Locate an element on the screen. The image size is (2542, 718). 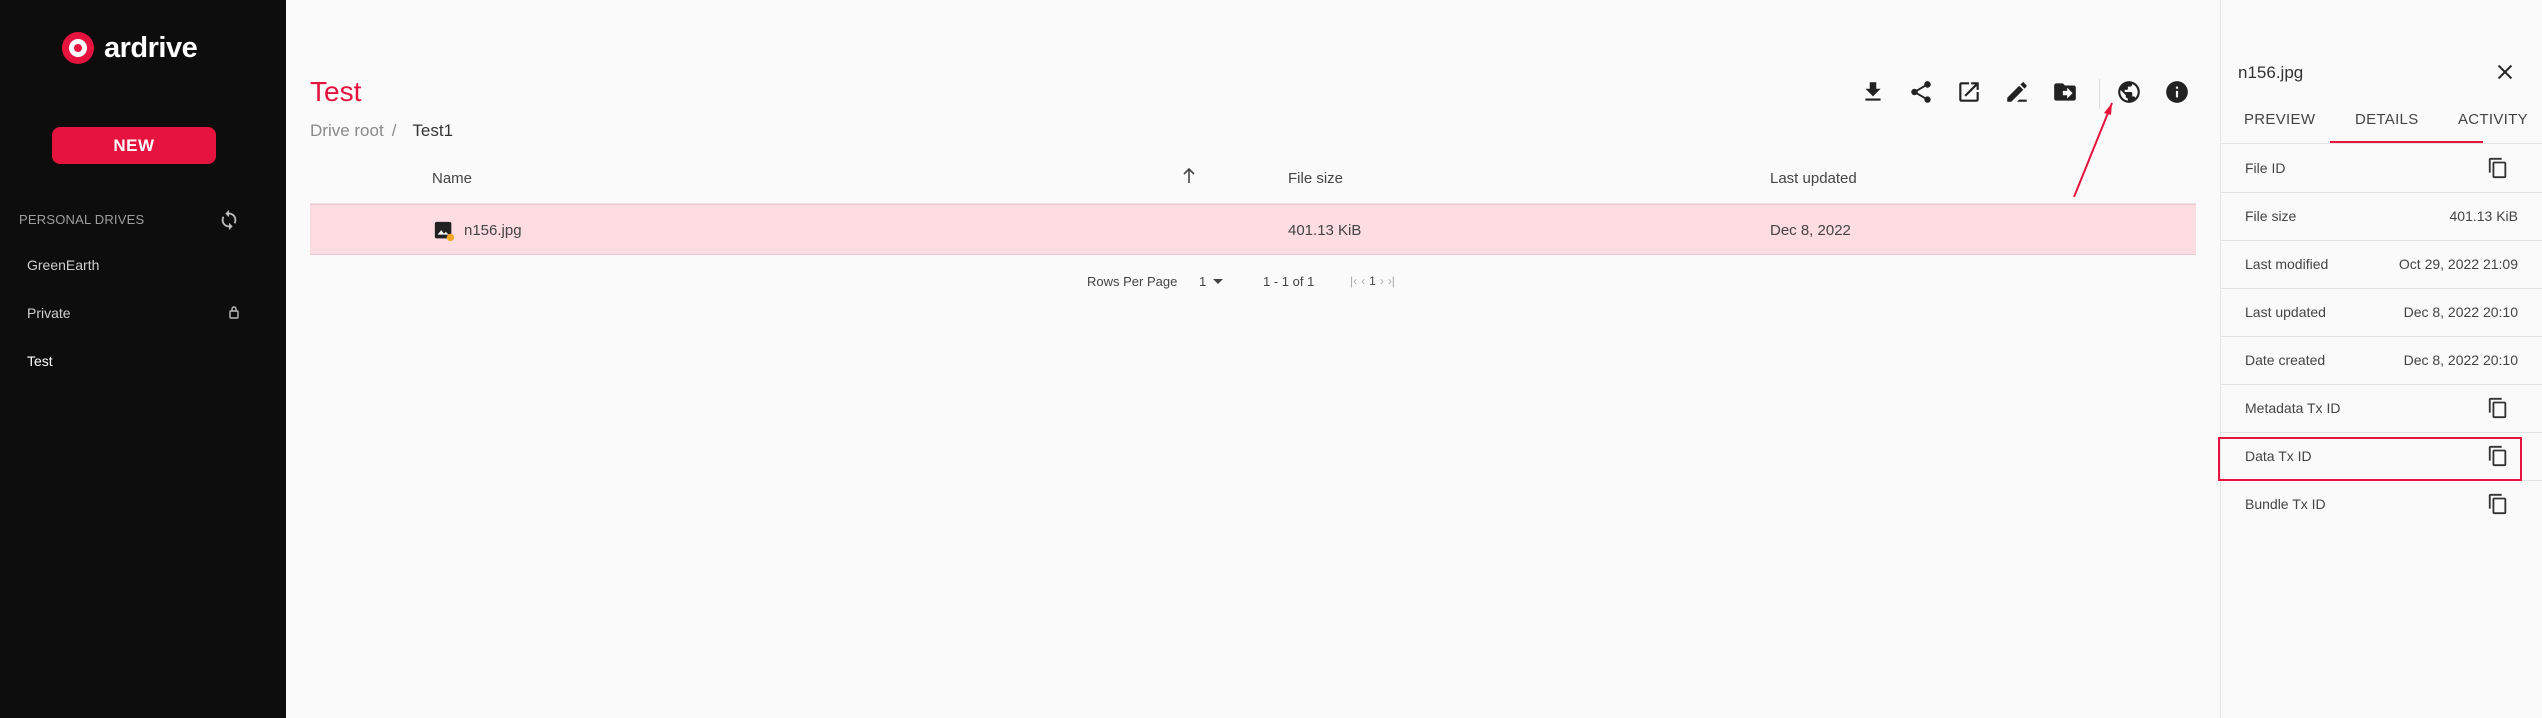
detail-value-date-created: Dec 8, 2022 20:10 is located at coordinates (2460, 360).